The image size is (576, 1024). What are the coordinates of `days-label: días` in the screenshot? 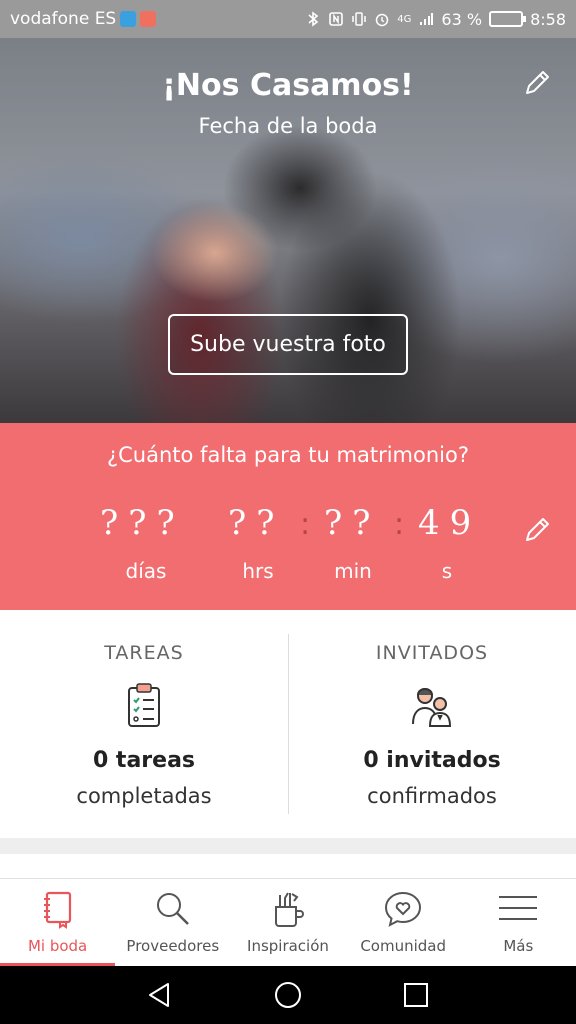 It's located at (146, 571).